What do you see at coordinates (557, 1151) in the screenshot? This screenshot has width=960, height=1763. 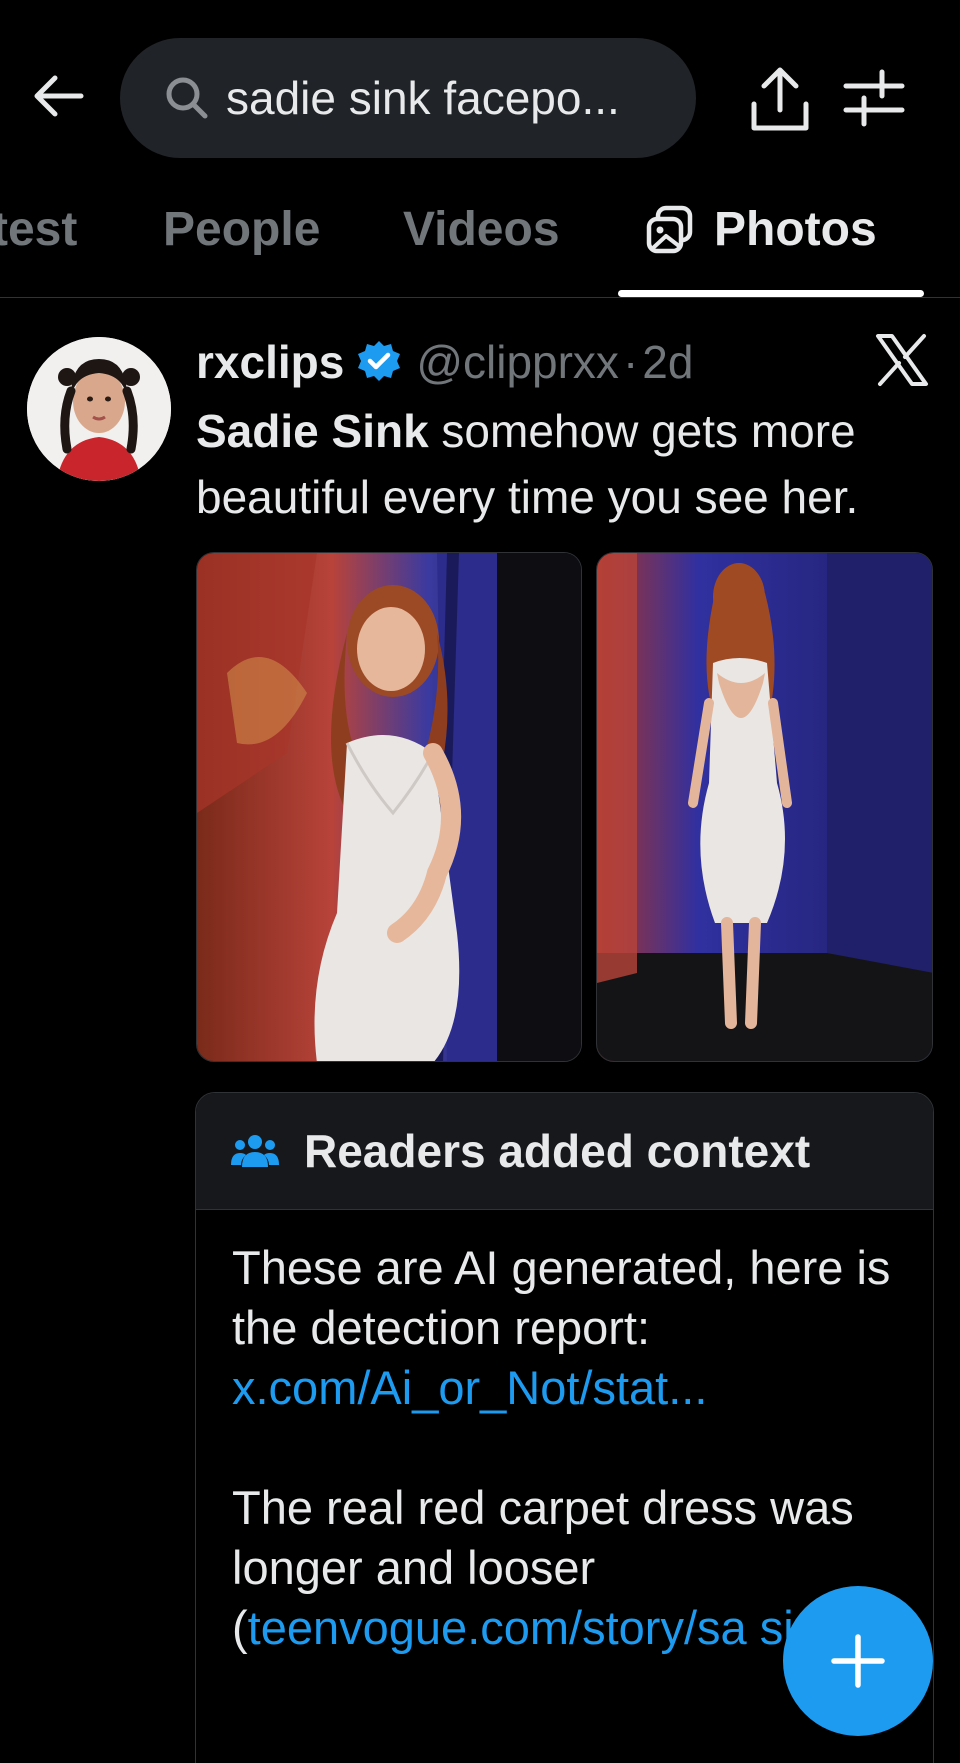 I see `community-note-title: Readers added context` at bounding box center [557, 1151].